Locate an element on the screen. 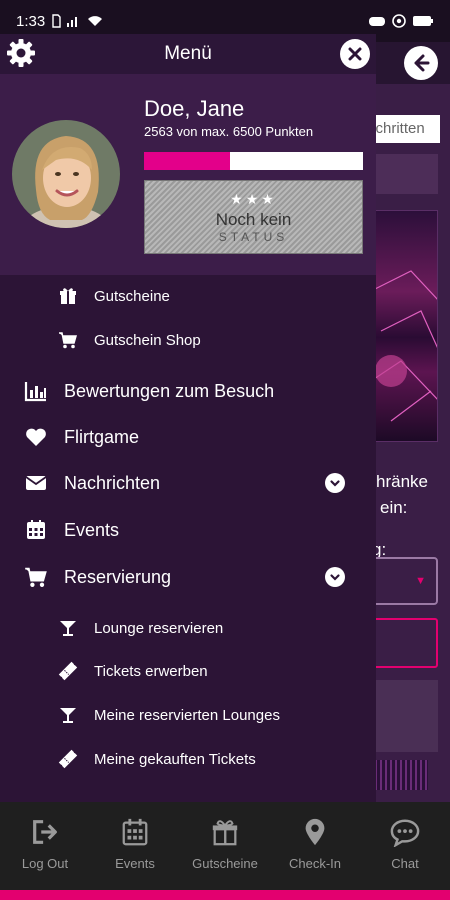 Image resolution: width=450 pixels, height=900 pixels. nav-item: Chat is located at coordinates (405, 846).